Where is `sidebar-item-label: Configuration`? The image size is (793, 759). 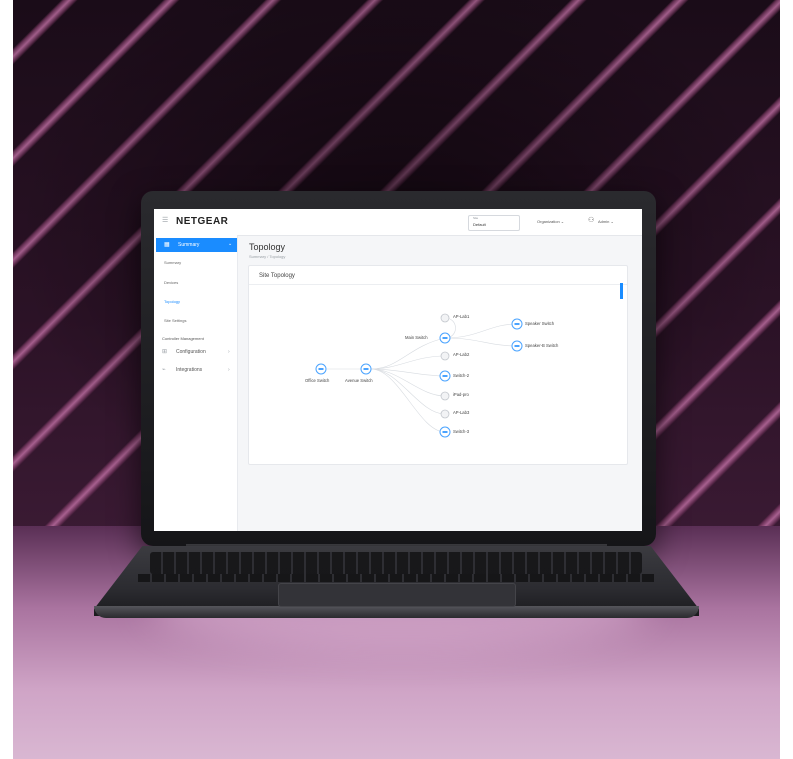
sidebar-item-label: Configuration is located at coordinates (191, 352).